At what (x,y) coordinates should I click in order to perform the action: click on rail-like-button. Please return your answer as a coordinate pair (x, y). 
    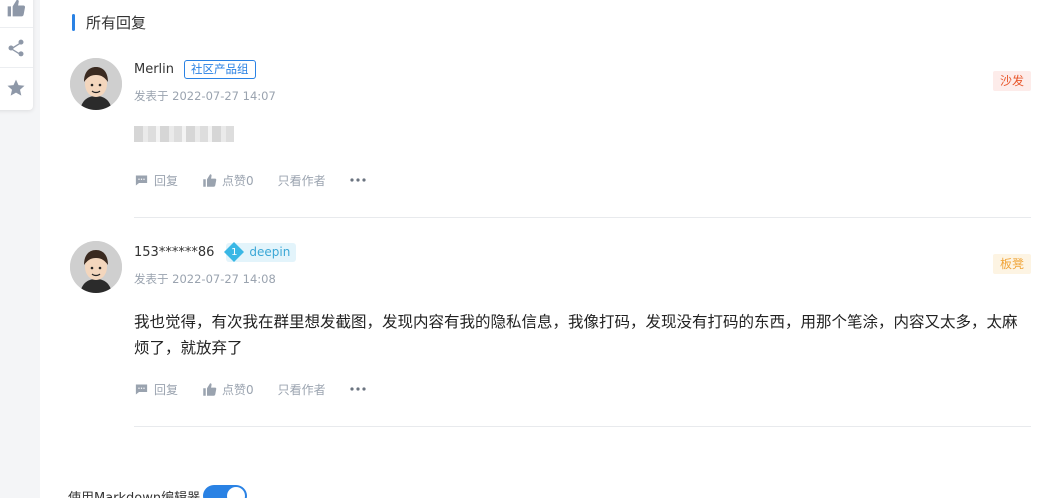
    Looking at the image, I should click on (16, 14).